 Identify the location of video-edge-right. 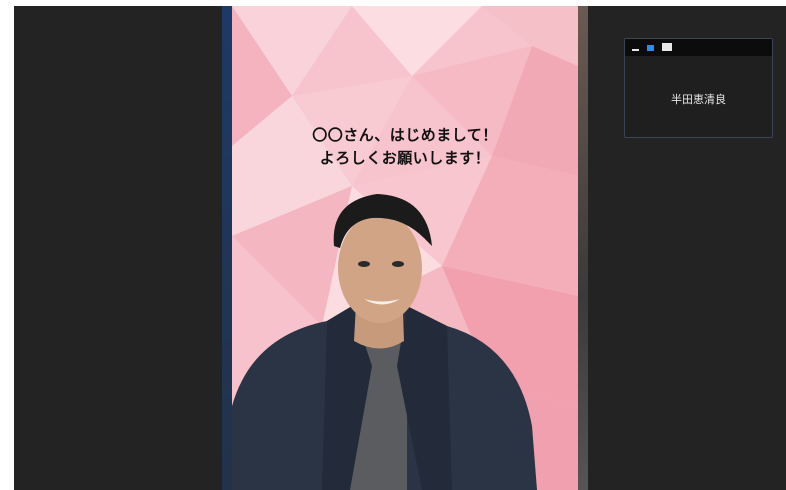
(583, 248).